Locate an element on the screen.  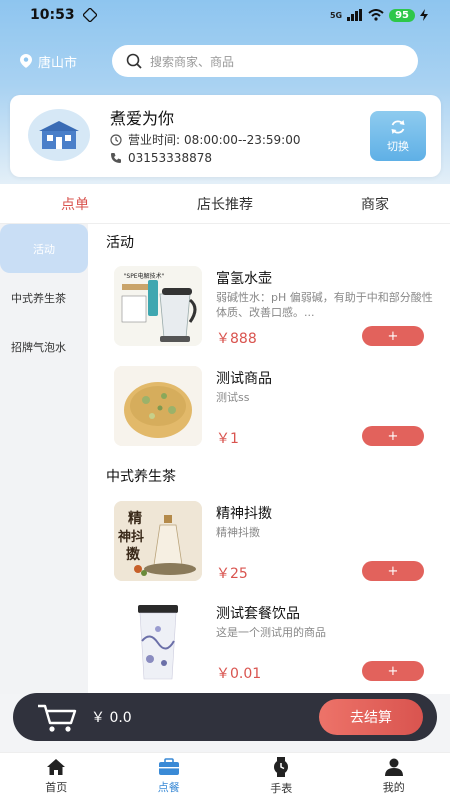
clock-icon is located at coordinates (116, 139).